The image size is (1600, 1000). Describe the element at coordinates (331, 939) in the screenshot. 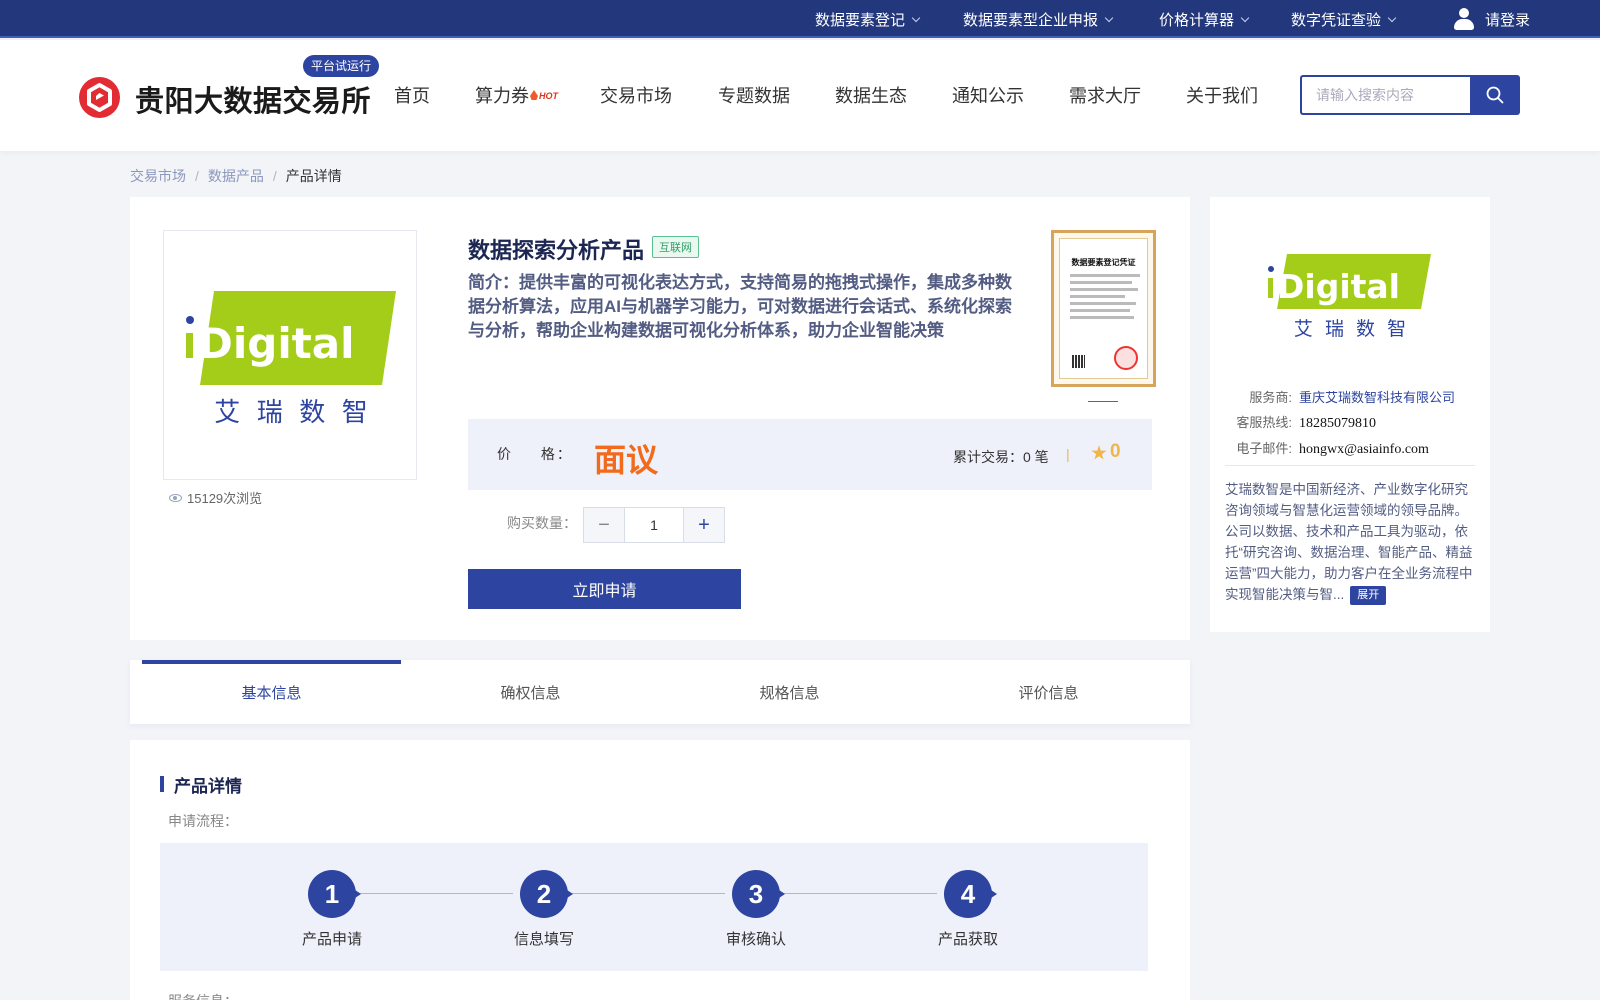

I see `step-name: 产品申请` at that location.